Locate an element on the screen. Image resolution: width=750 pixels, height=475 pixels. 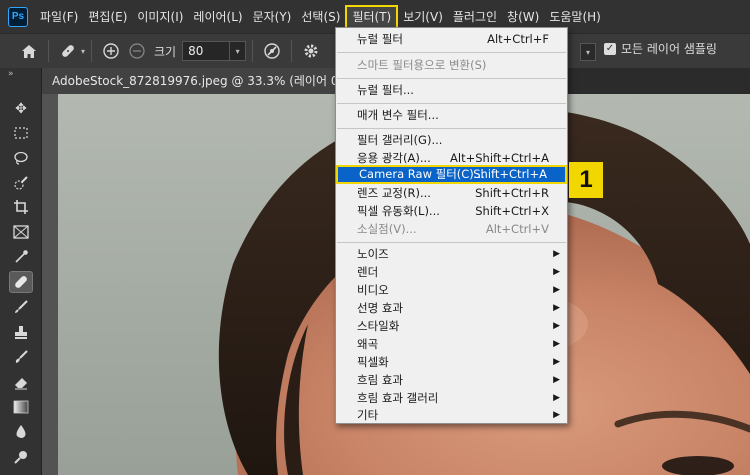
menu-item-label: 뉴럴 필터 is located at coordinates (380, 39).